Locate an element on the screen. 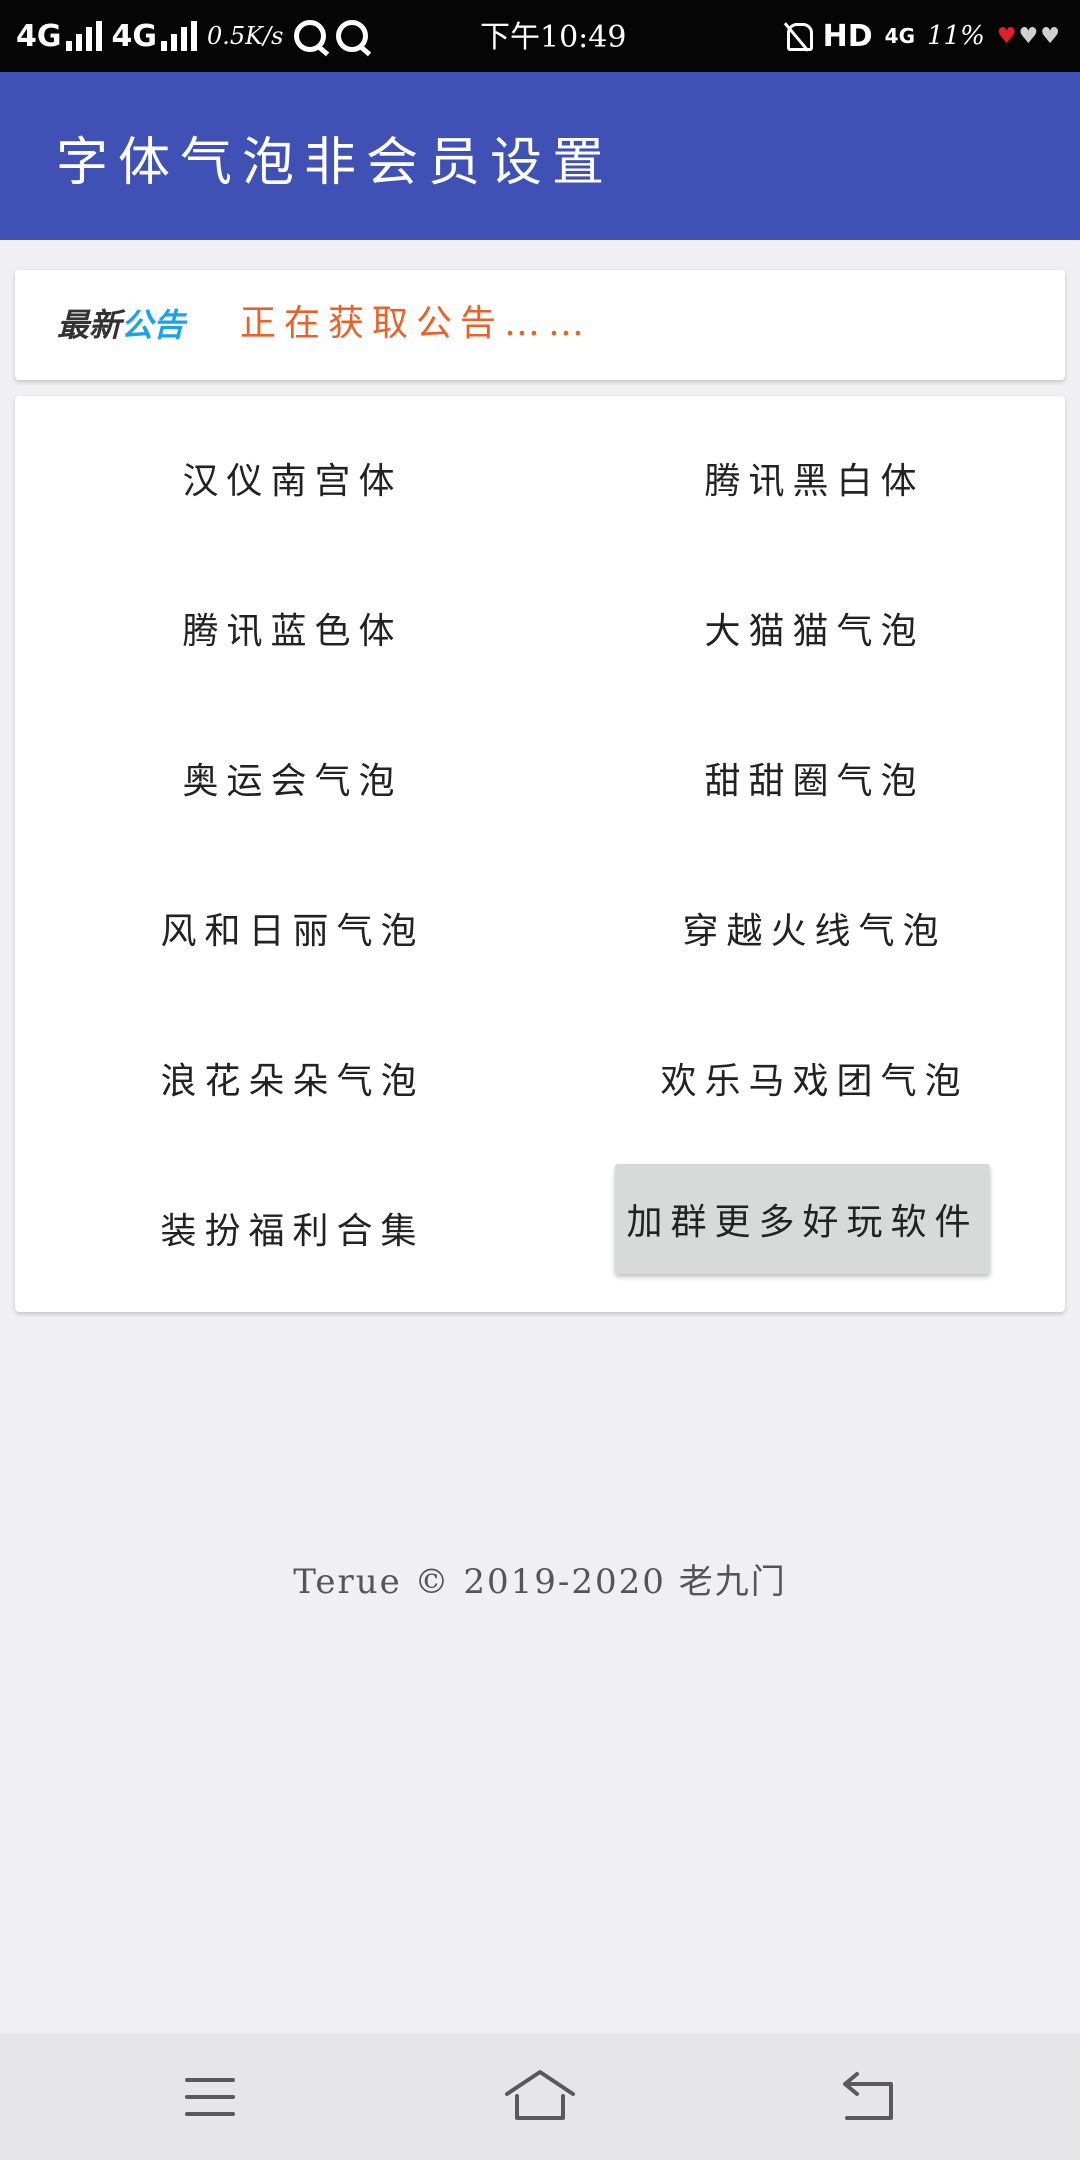  logo-part-1: 最新 is located at coordinates (89, 325).